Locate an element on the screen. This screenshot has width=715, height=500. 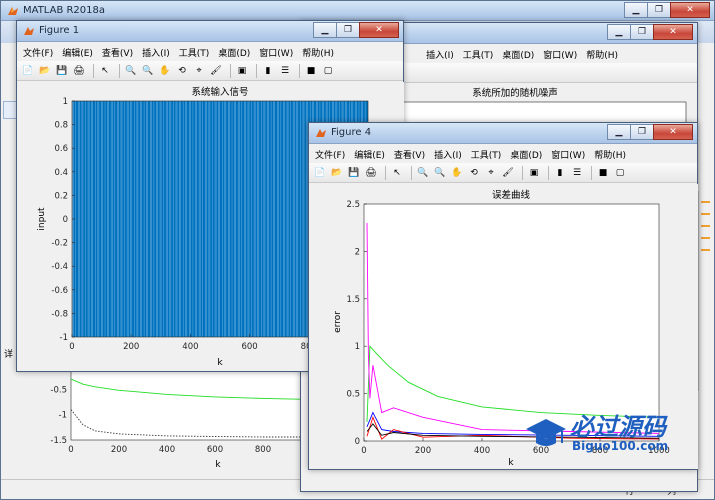
figure4-close-button: ✕ is located at coordinates (673, 132).